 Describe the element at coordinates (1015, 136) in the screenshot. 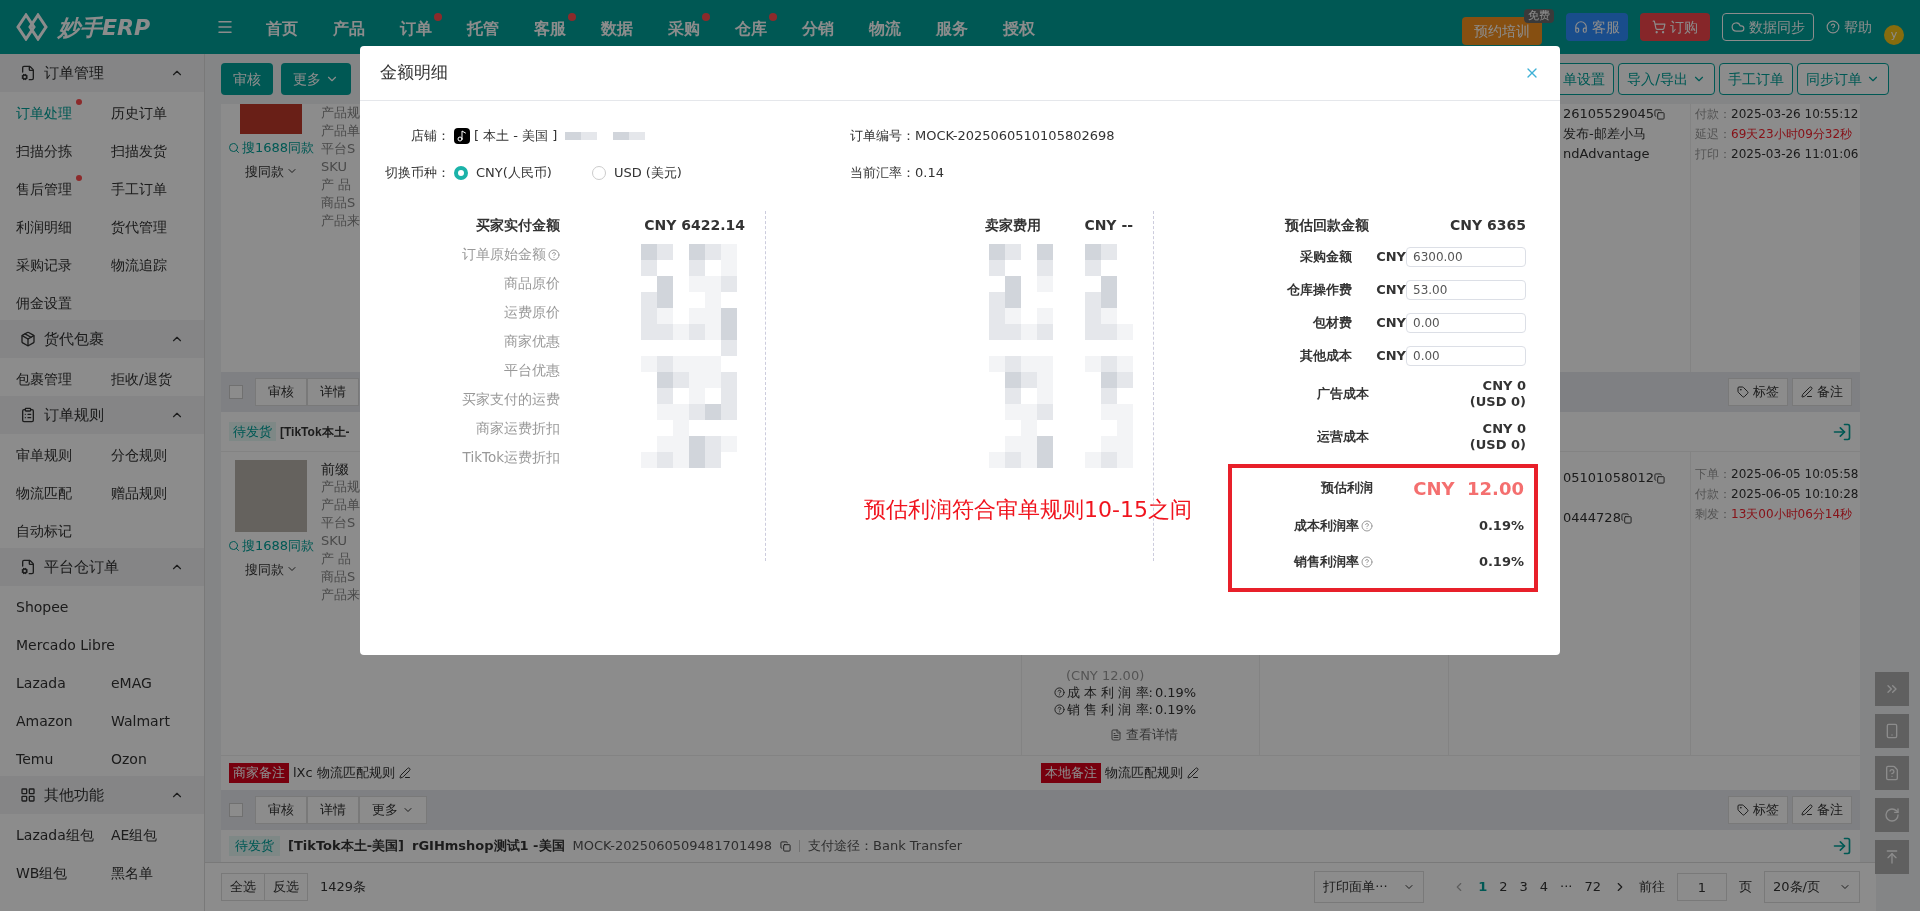

I see `order-number: MOCK-2025060510105802698` at that location.